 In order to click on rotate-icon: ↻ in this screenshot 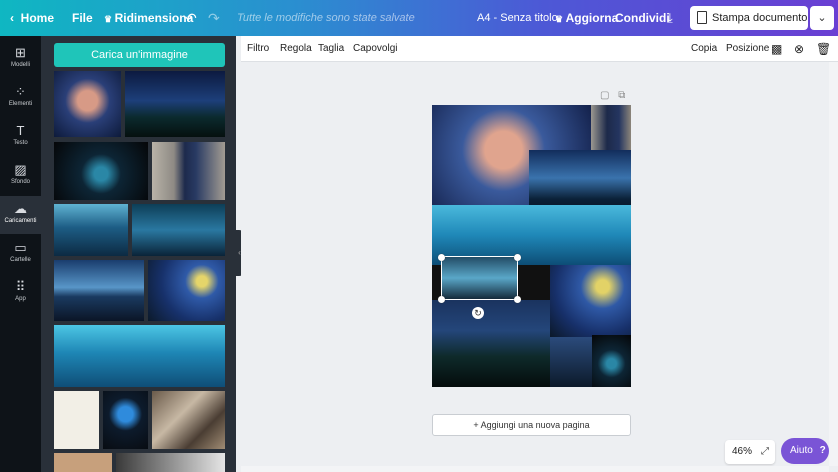, I will do `click(478, 313)`.